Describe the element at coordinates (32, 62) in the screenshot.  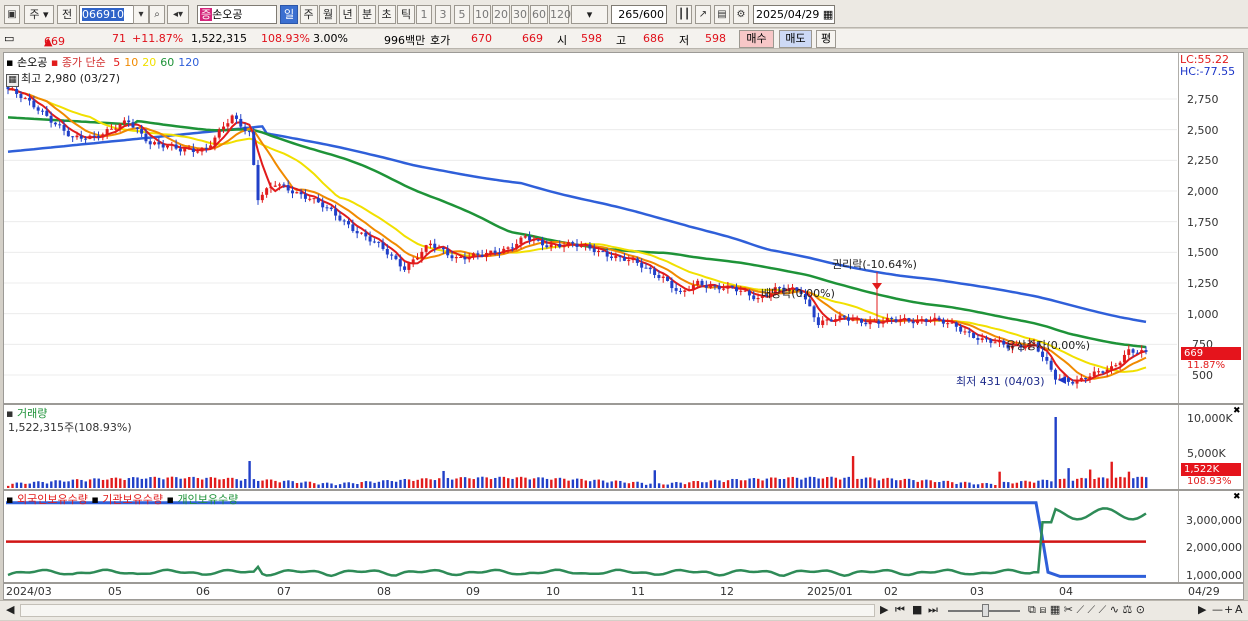
I see `legend-stock: 손오공` at that location.